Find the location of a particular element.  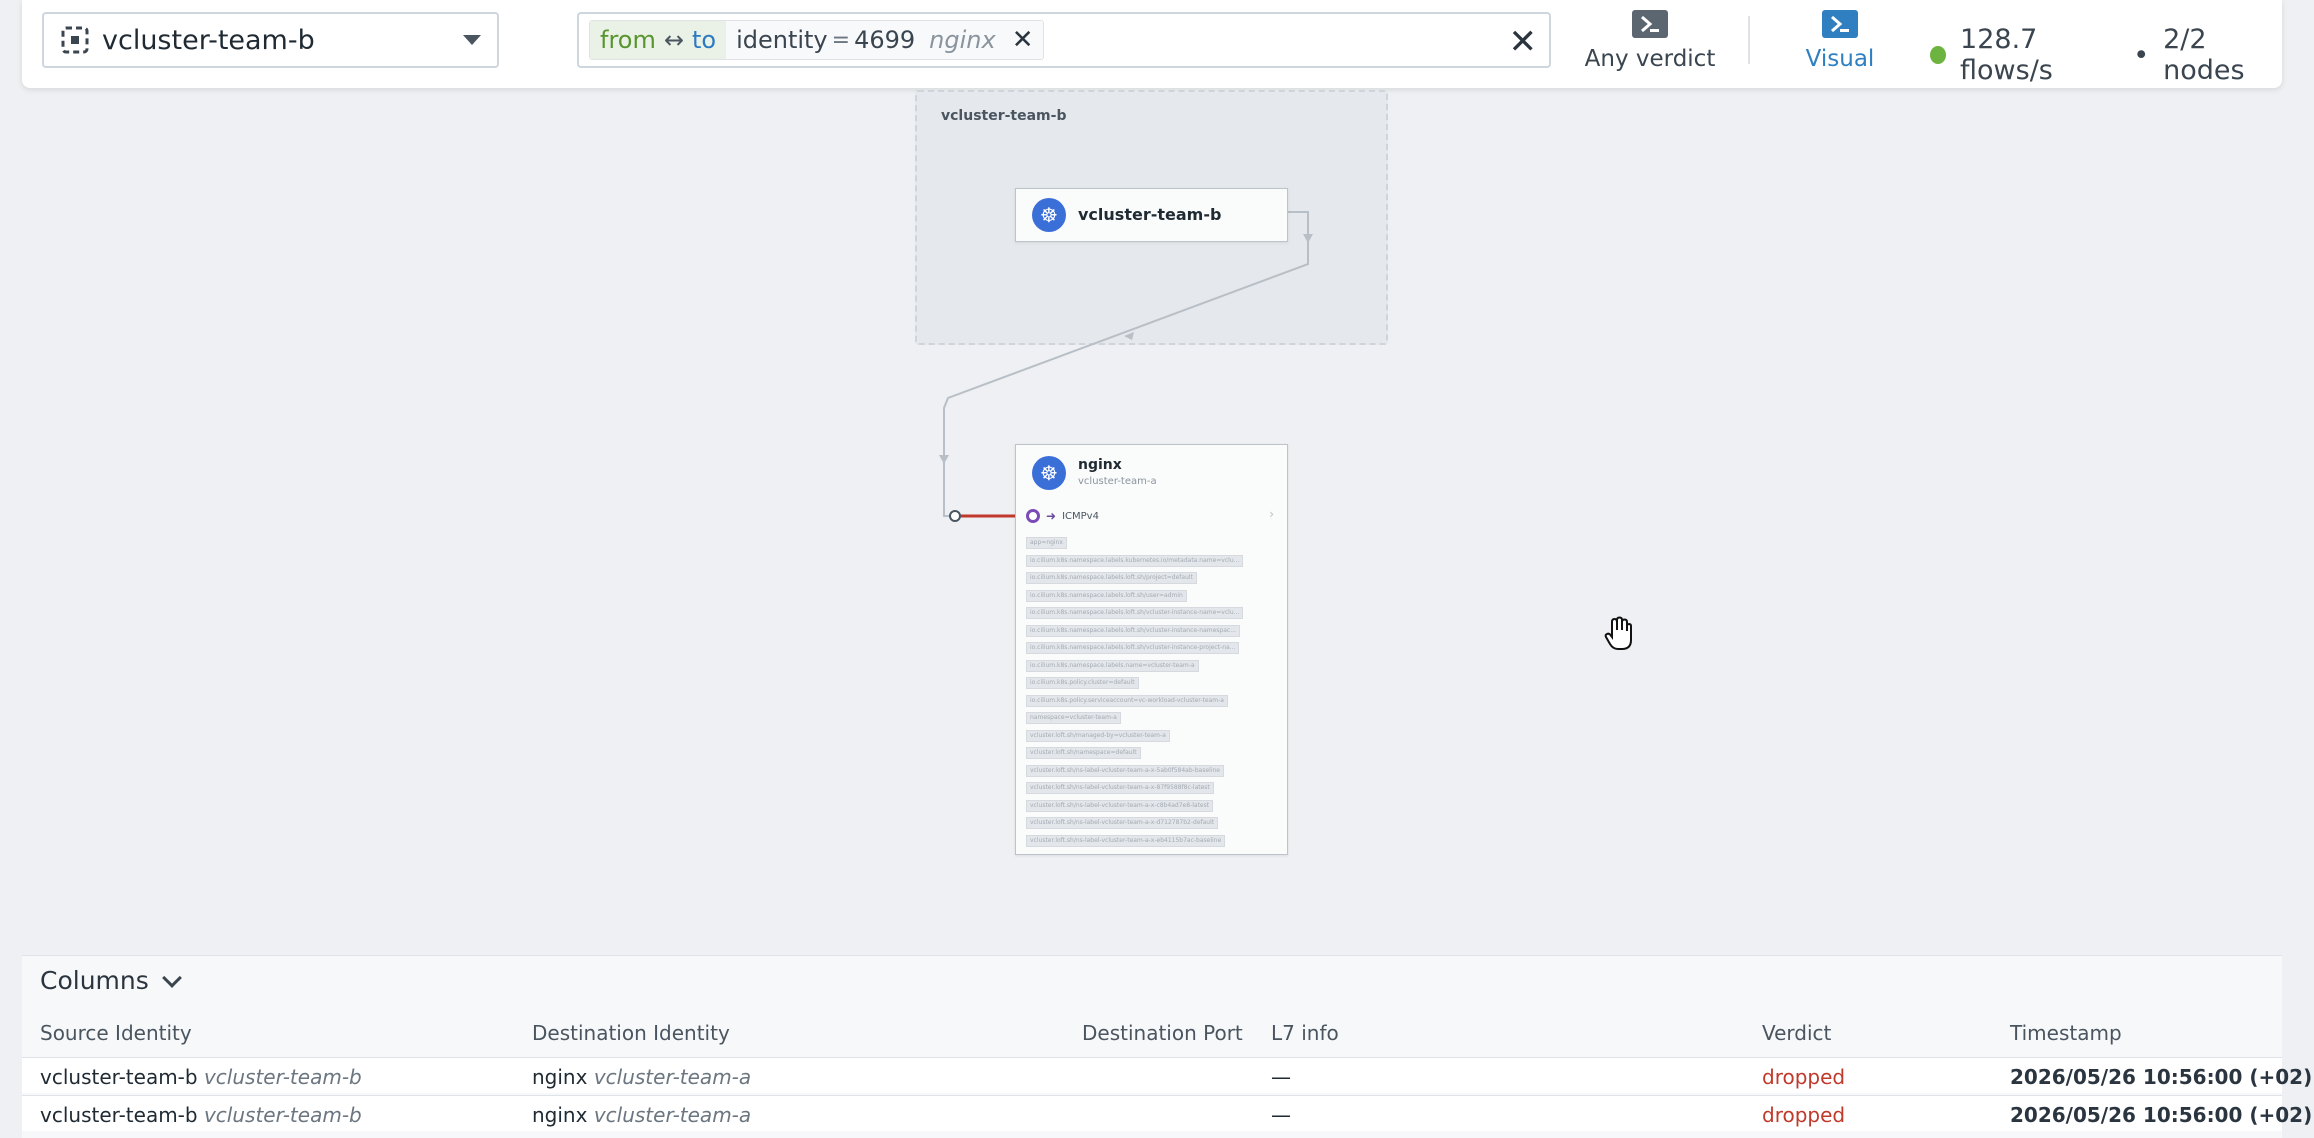

filter-from-label: from is located at coordinates (628, 40).